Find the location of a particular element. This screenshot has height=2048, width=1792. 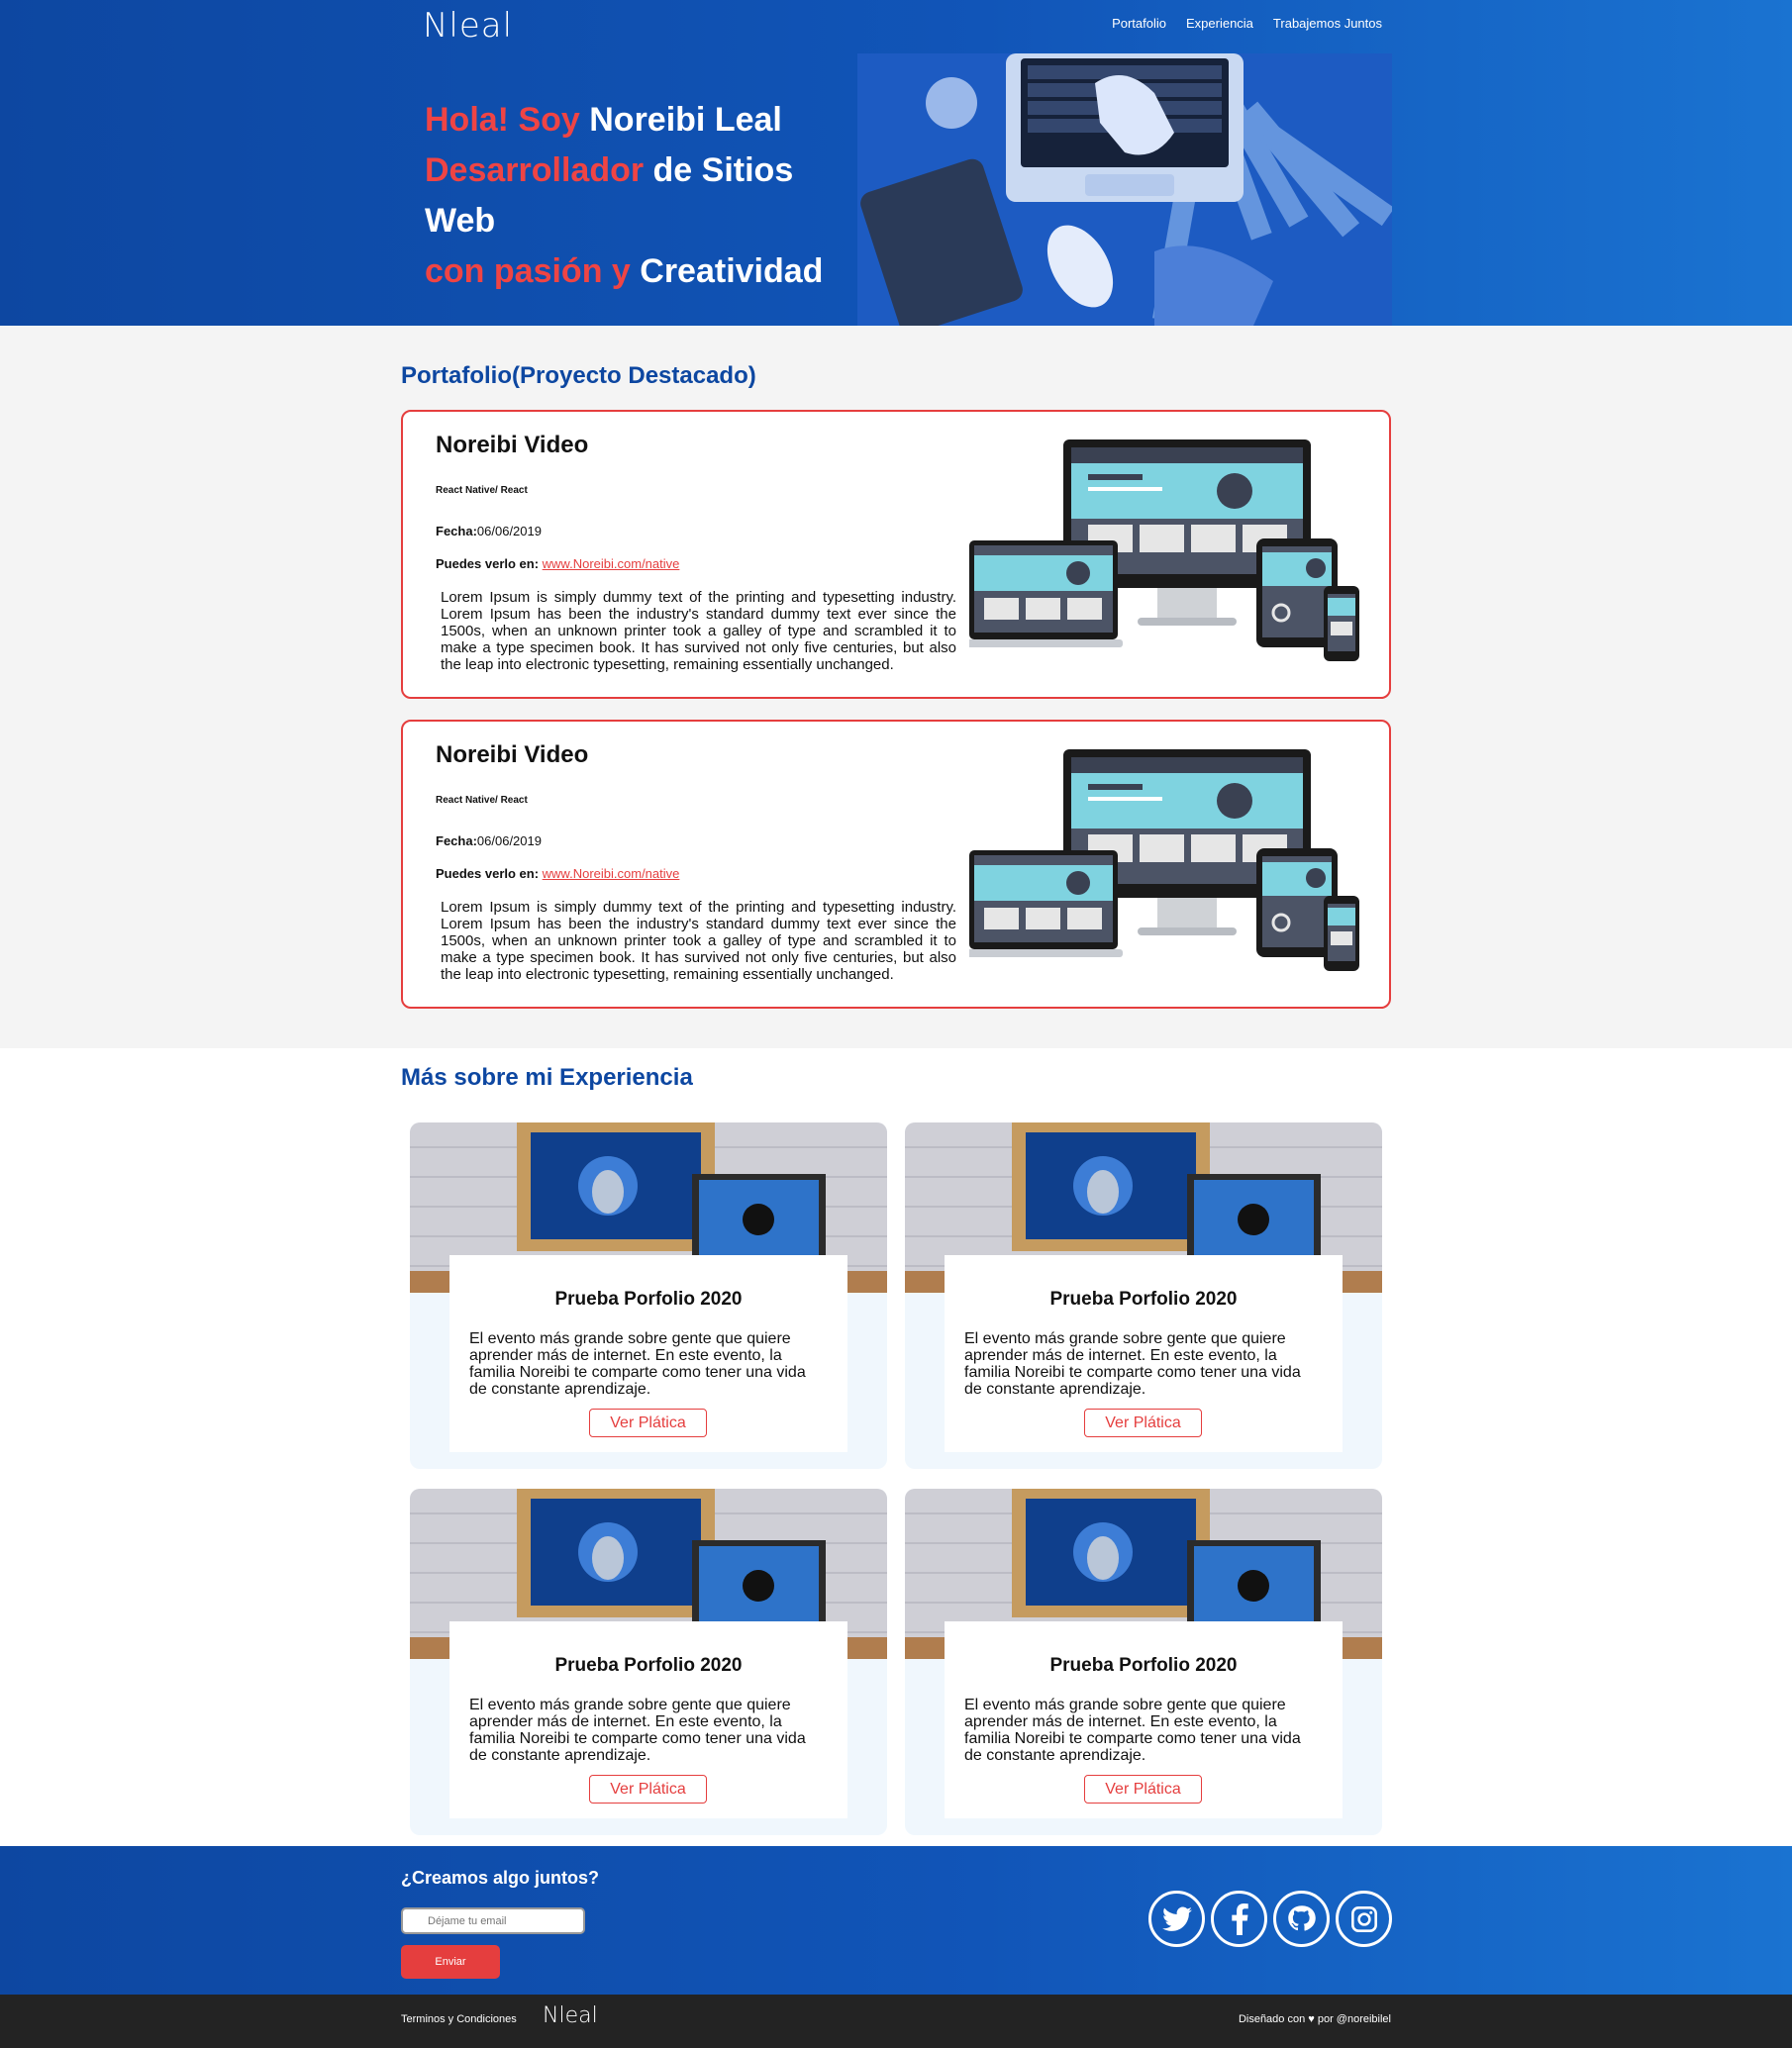

portfolio-title: Portafolio(Proyecto Destacado) is located at coordinates (578, 375).